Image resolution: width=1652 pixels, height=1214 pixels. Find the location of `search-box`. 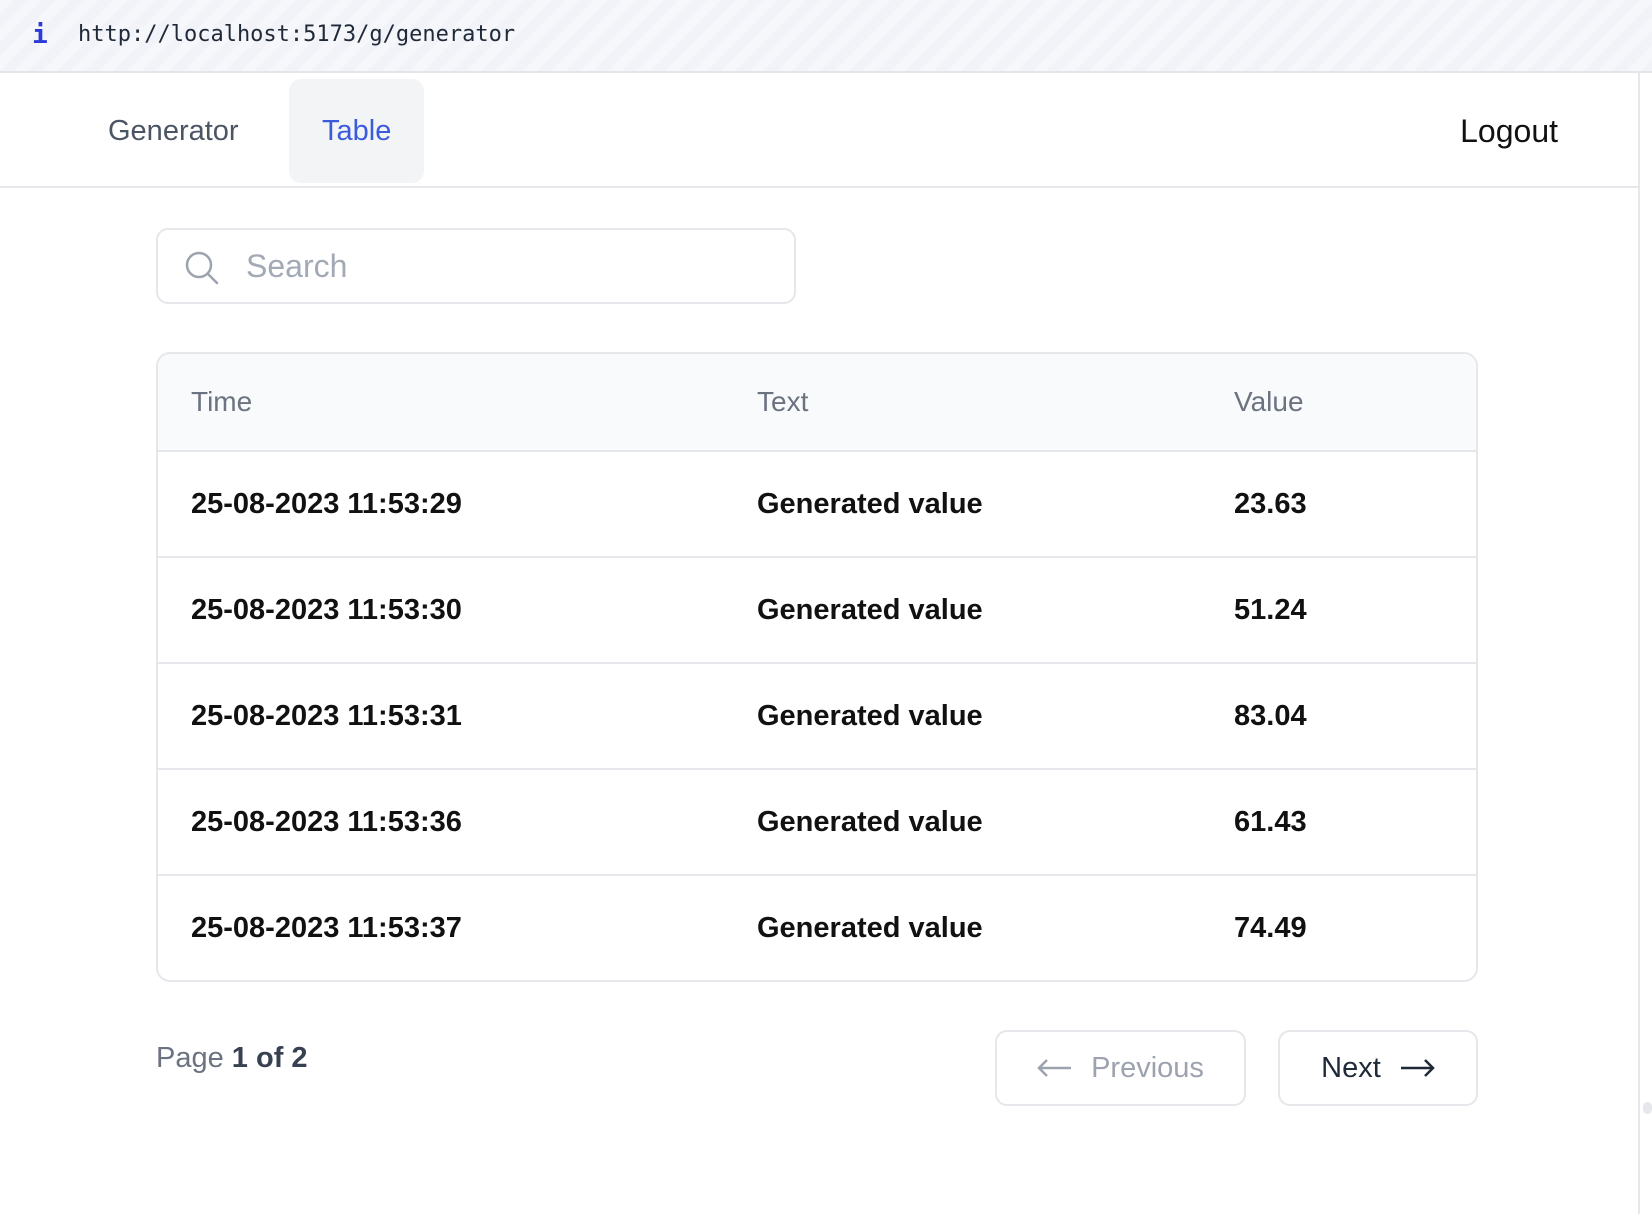

search-box is located at coordinates (476, 266).